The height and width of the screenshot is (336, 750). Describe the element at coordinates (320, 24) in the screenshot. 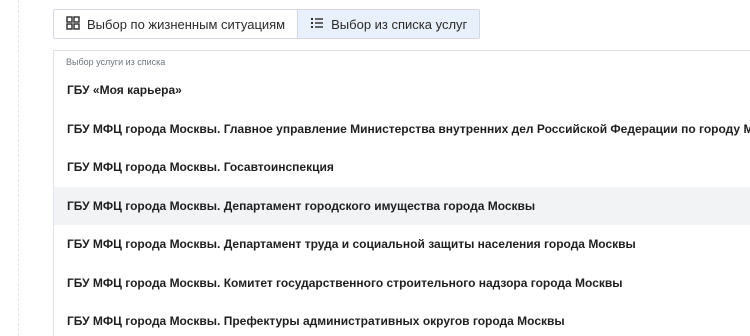

I see `list-icon` at that location.